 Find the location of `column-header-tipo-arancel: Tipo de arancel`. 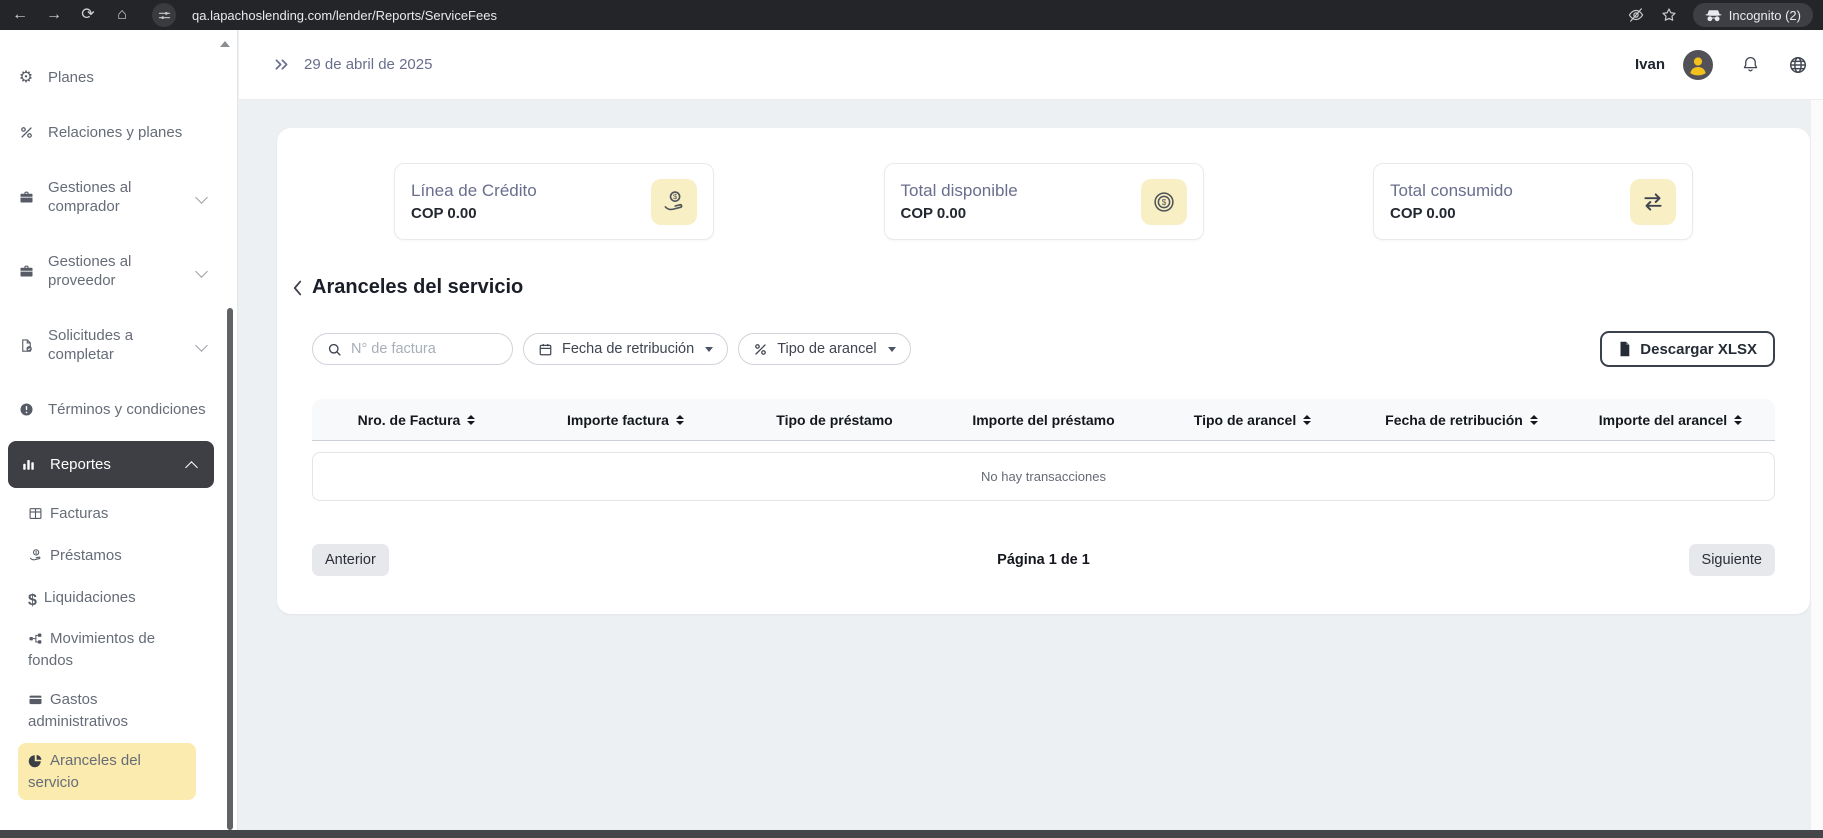

column-header-tipo-arancel: Tipo de arancel is located at coordinates (1252, 420).